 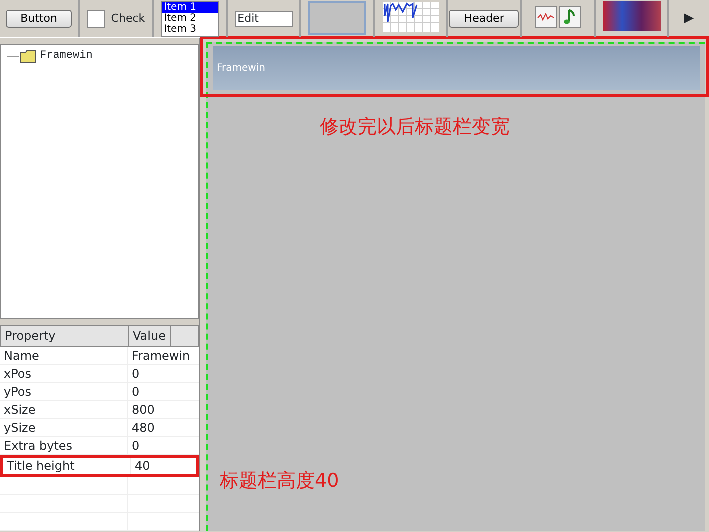 What do you see at coordinates (64, 445) in the screenshot?
I see `table-cell: Extra bytes` at bounding box center [64, 445].